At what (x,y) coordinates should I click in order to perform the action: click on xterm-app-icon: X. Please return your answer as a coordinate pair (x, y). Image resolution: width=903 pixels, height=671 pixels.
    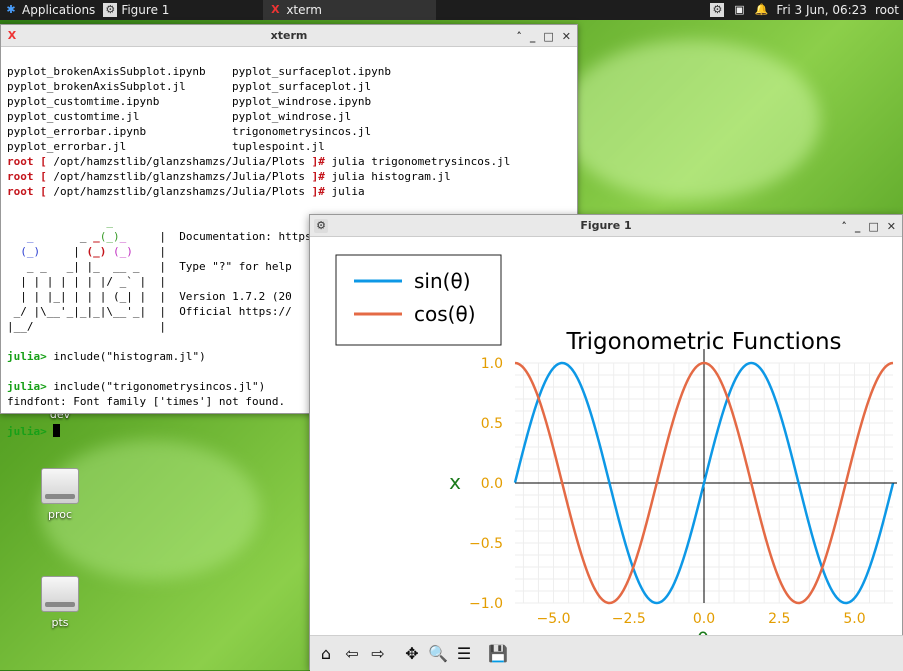
    Looking at the image, I should click on (275, 9).